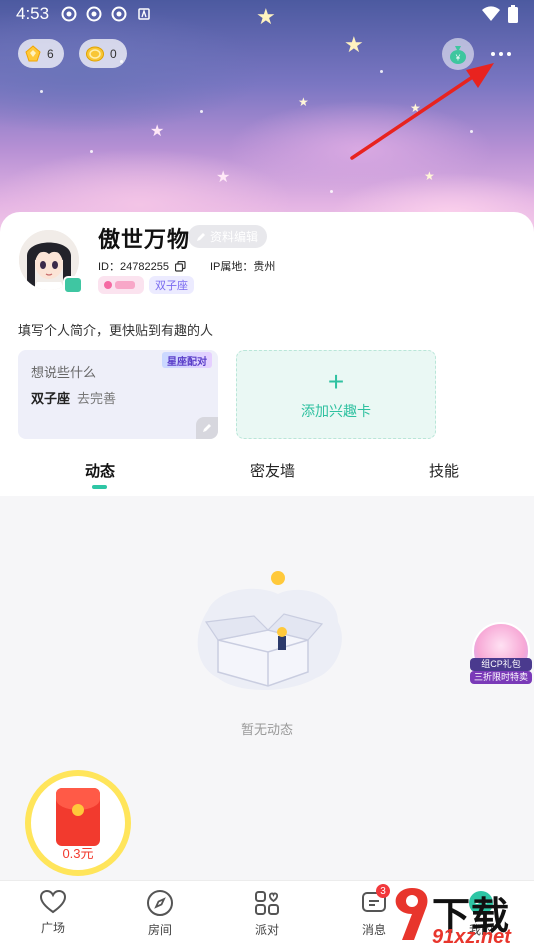 Image resolution: width=534 pixels, height=950 pixels. What do you see at coordinates (501, 664) in the screenshot?
I see `gift-pack-title: 组CP礼包` at bounding box center [501, 664].